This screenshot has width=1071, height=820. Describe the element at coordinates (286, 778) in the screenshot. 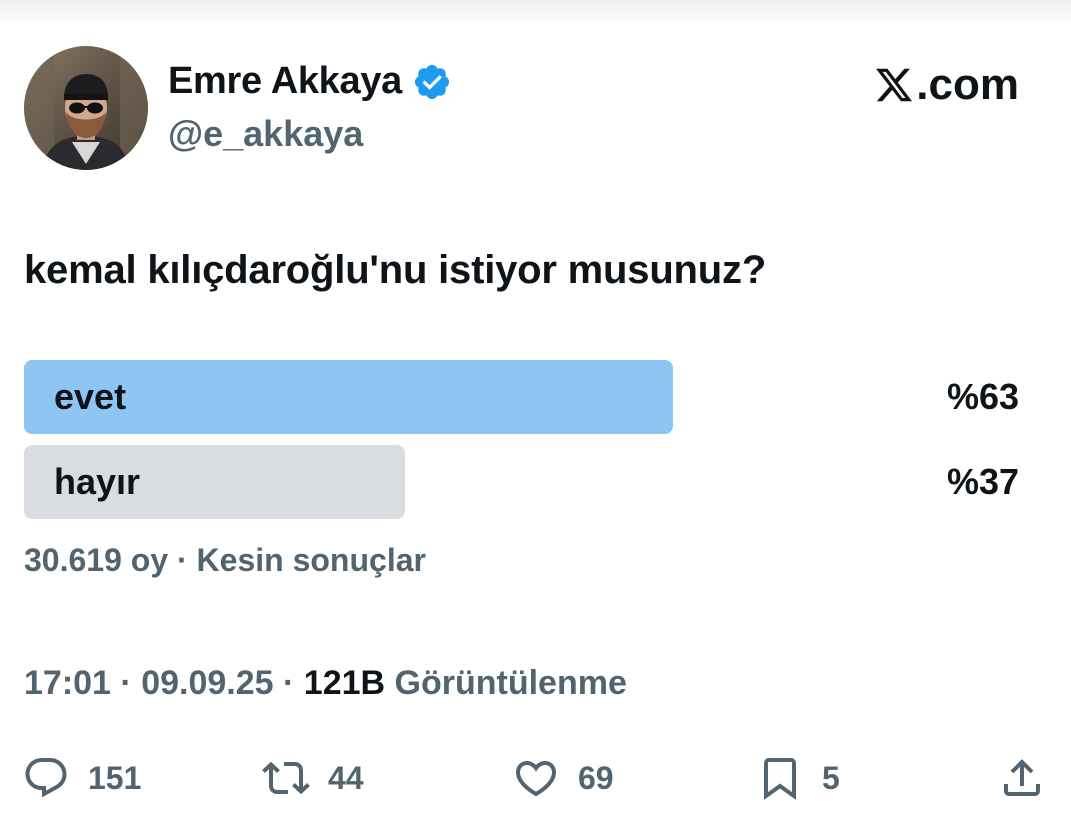

I see `retweet-icon` at that location.